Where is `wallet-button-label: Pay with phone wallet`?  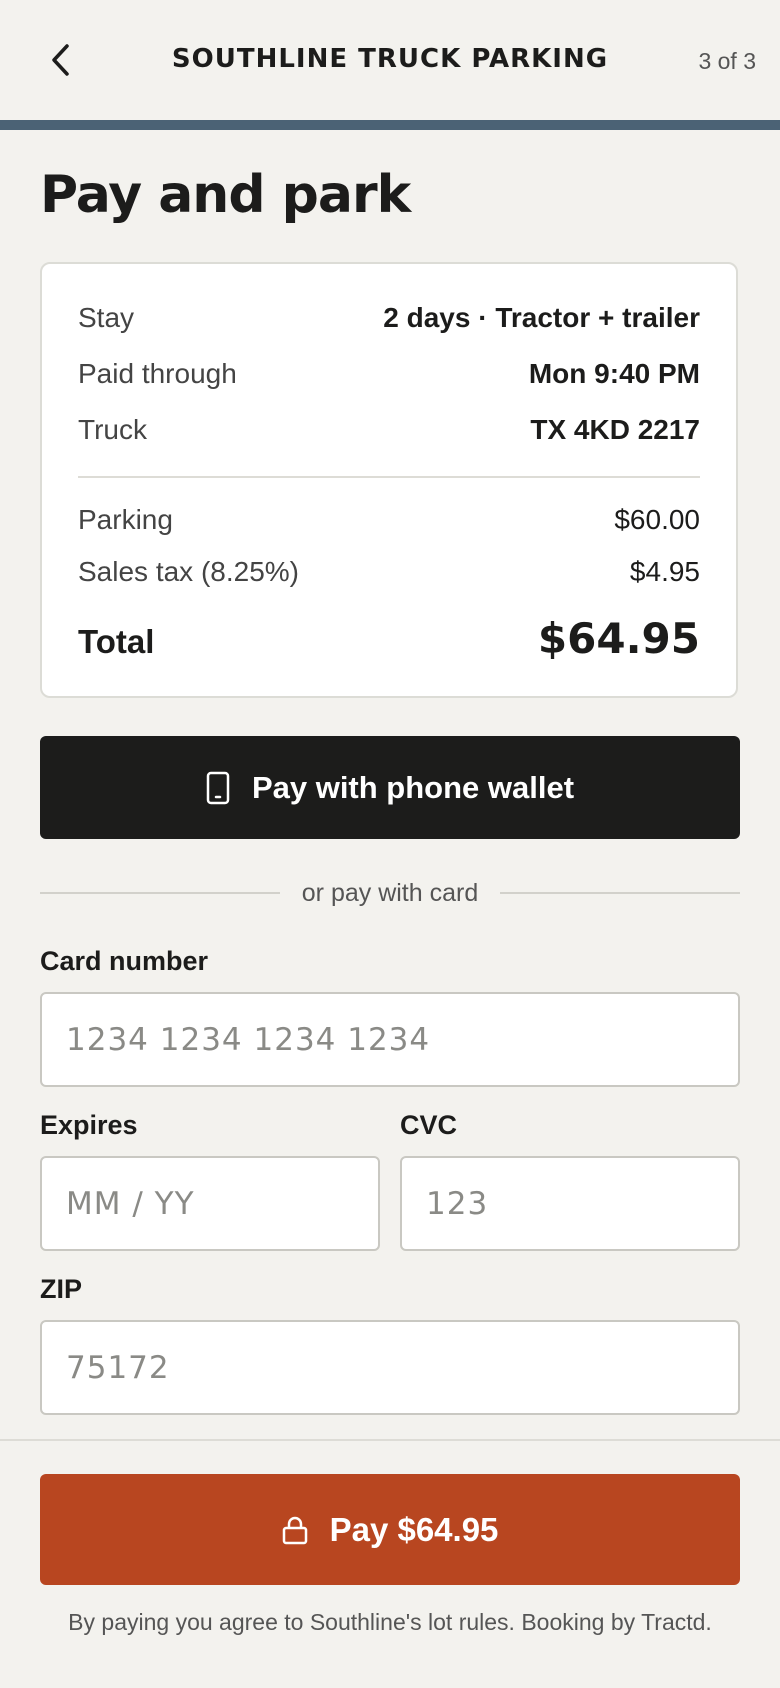 wallet-button-label: Pay with phone wallet is located at coordinates (413, 787).